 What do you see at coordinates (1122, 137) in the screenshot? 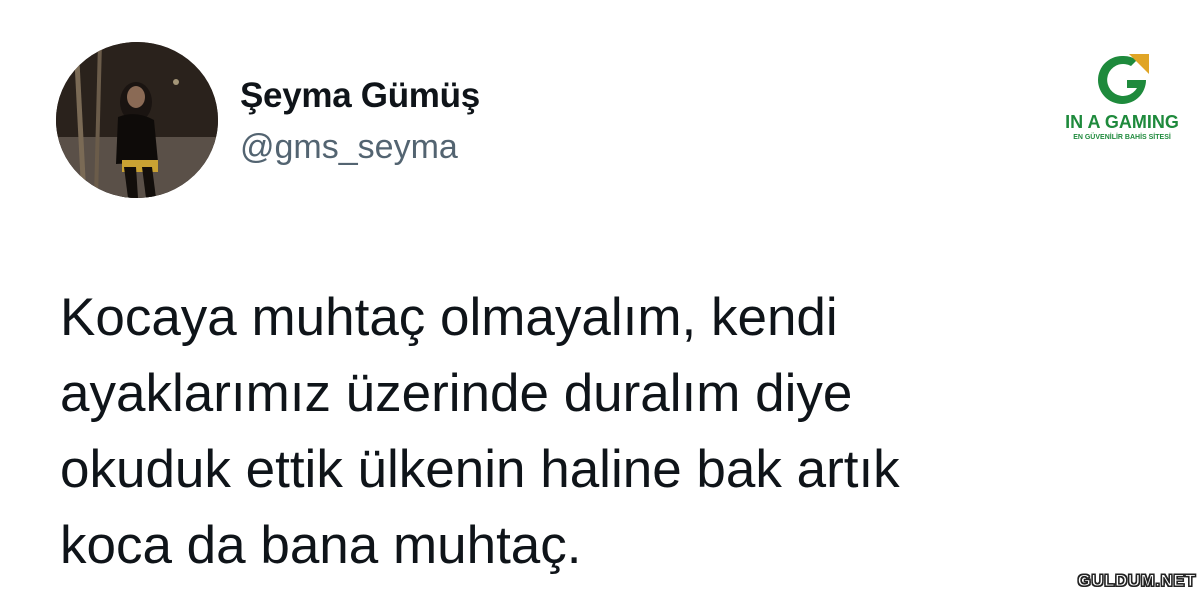
I see `logo-subtitle: EN GÜVENİLİR BAHİS SİTESİ` at bounding box center [1122, 137].